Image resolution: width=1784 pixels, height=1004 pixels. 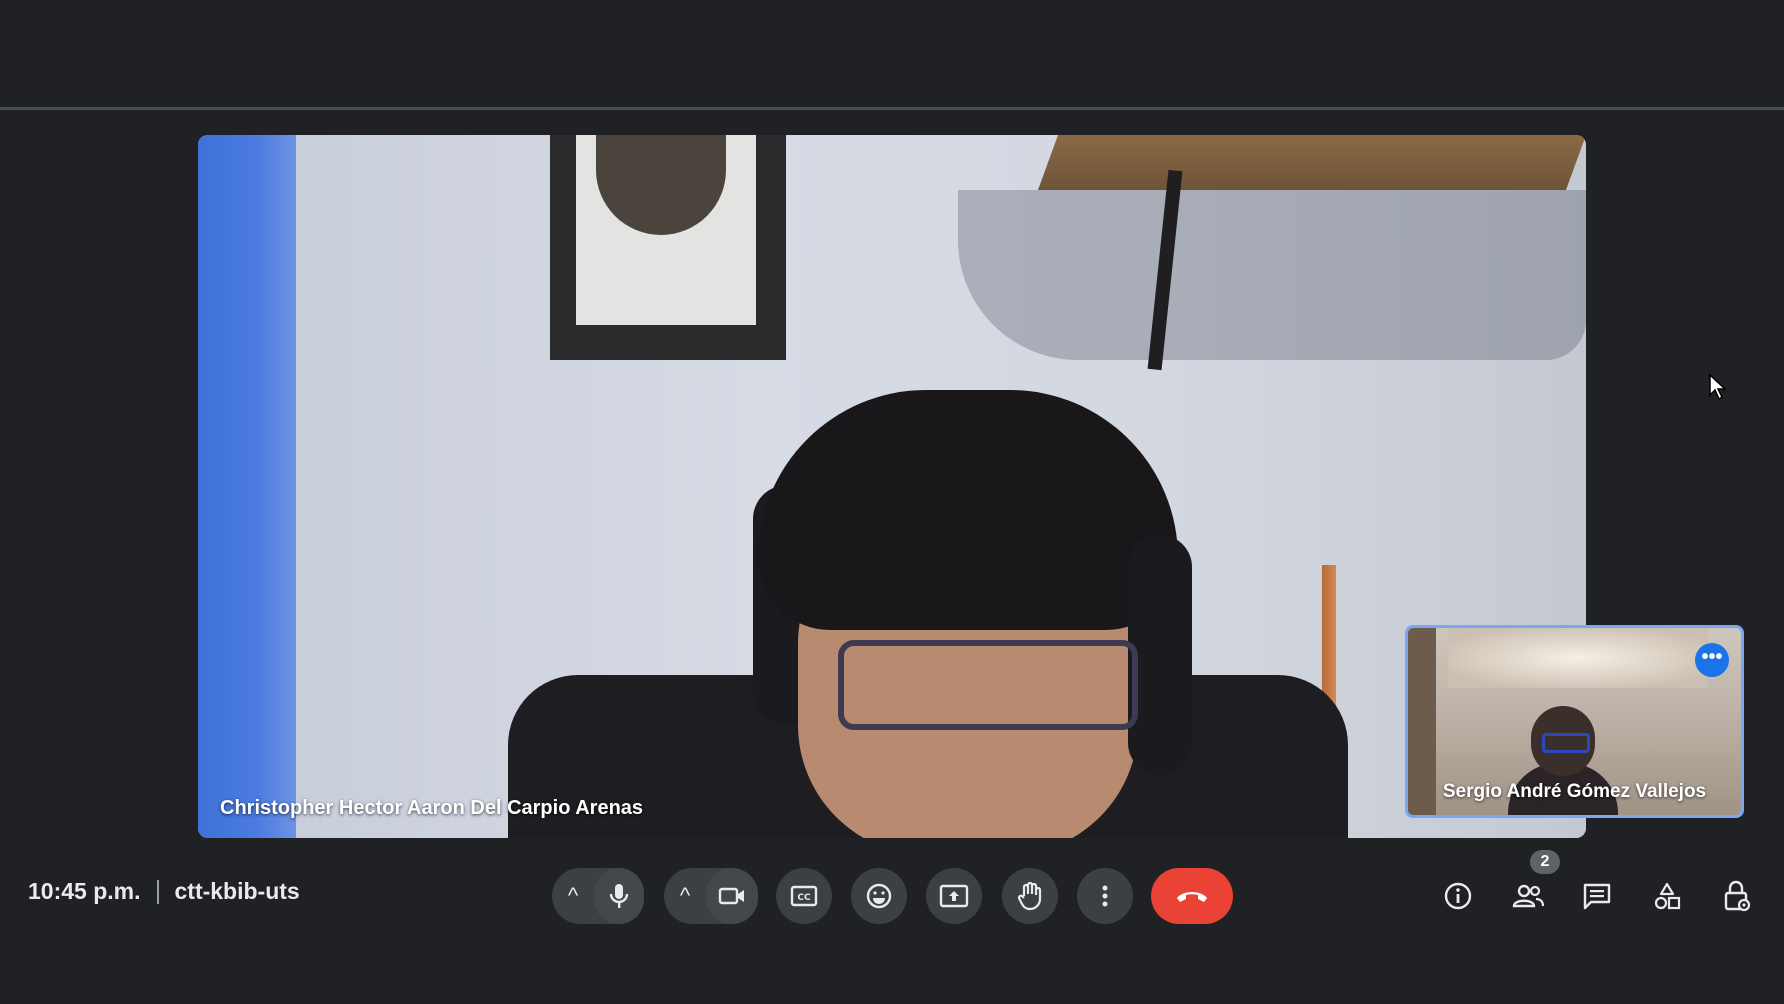 What do you see at coordinates (237, 891) in the screenshot?
I see `meeting-code: ctt-kbib-uts` at bounding box center [237, 891].